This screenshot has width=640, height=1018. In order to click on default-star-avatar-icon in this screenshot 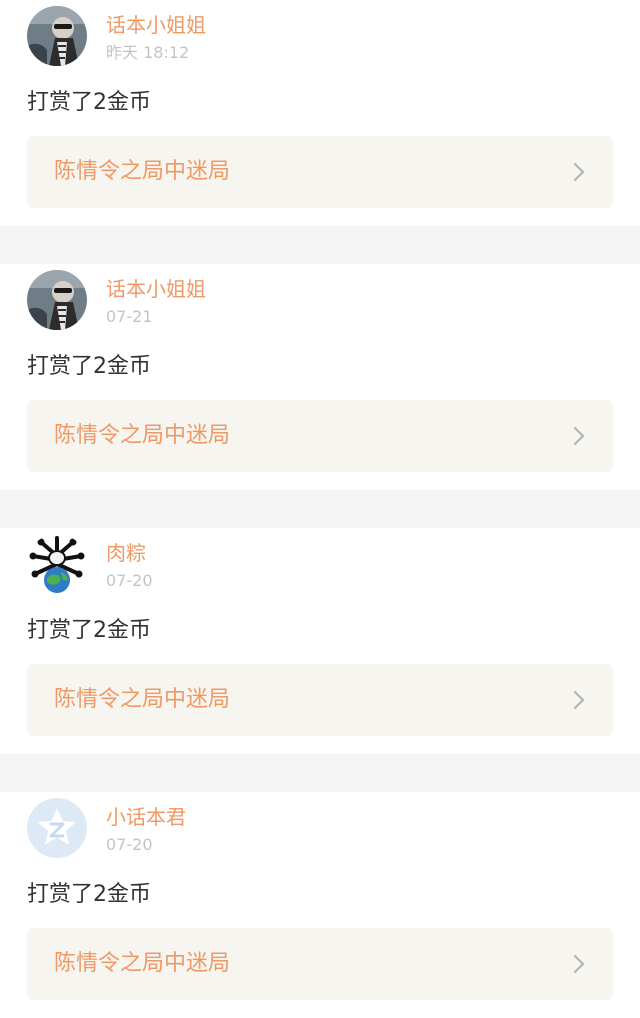, I will do `click(57, 828)`.